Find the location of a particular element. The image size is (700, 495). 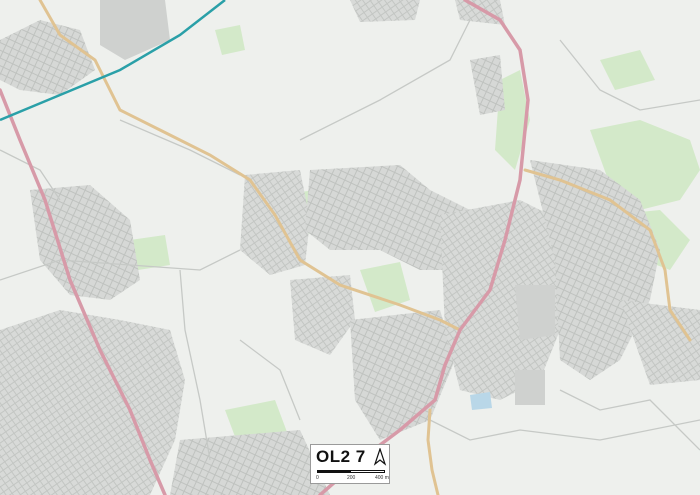

north-arrow-icon is located at coordinates (380, 457).